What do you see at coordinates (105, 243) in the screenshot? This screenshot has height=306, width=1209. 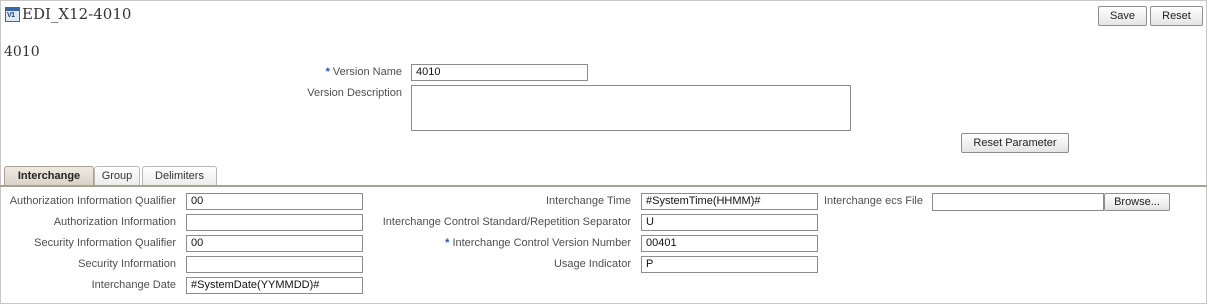 I see `security-qualifier-label: Security Information Qualifier` at bounding box center [105, 243].